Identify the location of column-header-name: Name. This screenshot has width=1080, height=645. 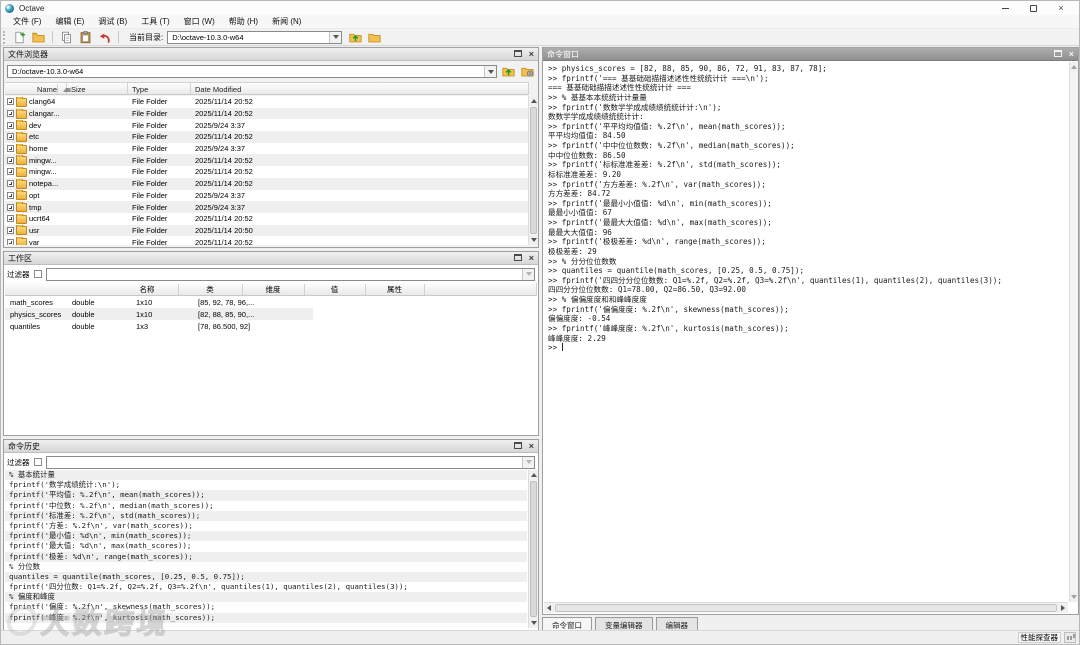
(38, 88).